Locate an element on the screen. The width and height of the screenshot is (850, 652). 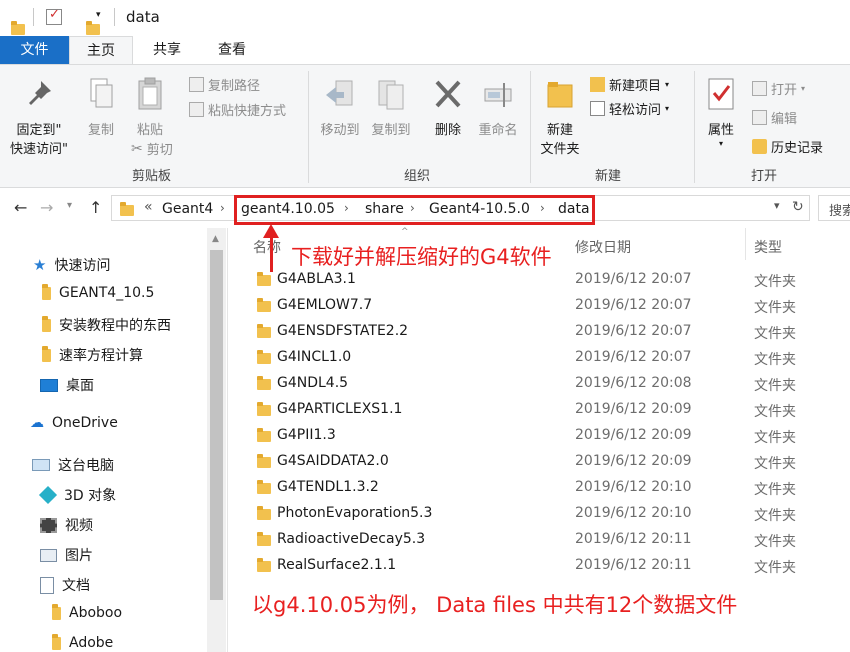
properties-icon is located at coordinates (721, 94).